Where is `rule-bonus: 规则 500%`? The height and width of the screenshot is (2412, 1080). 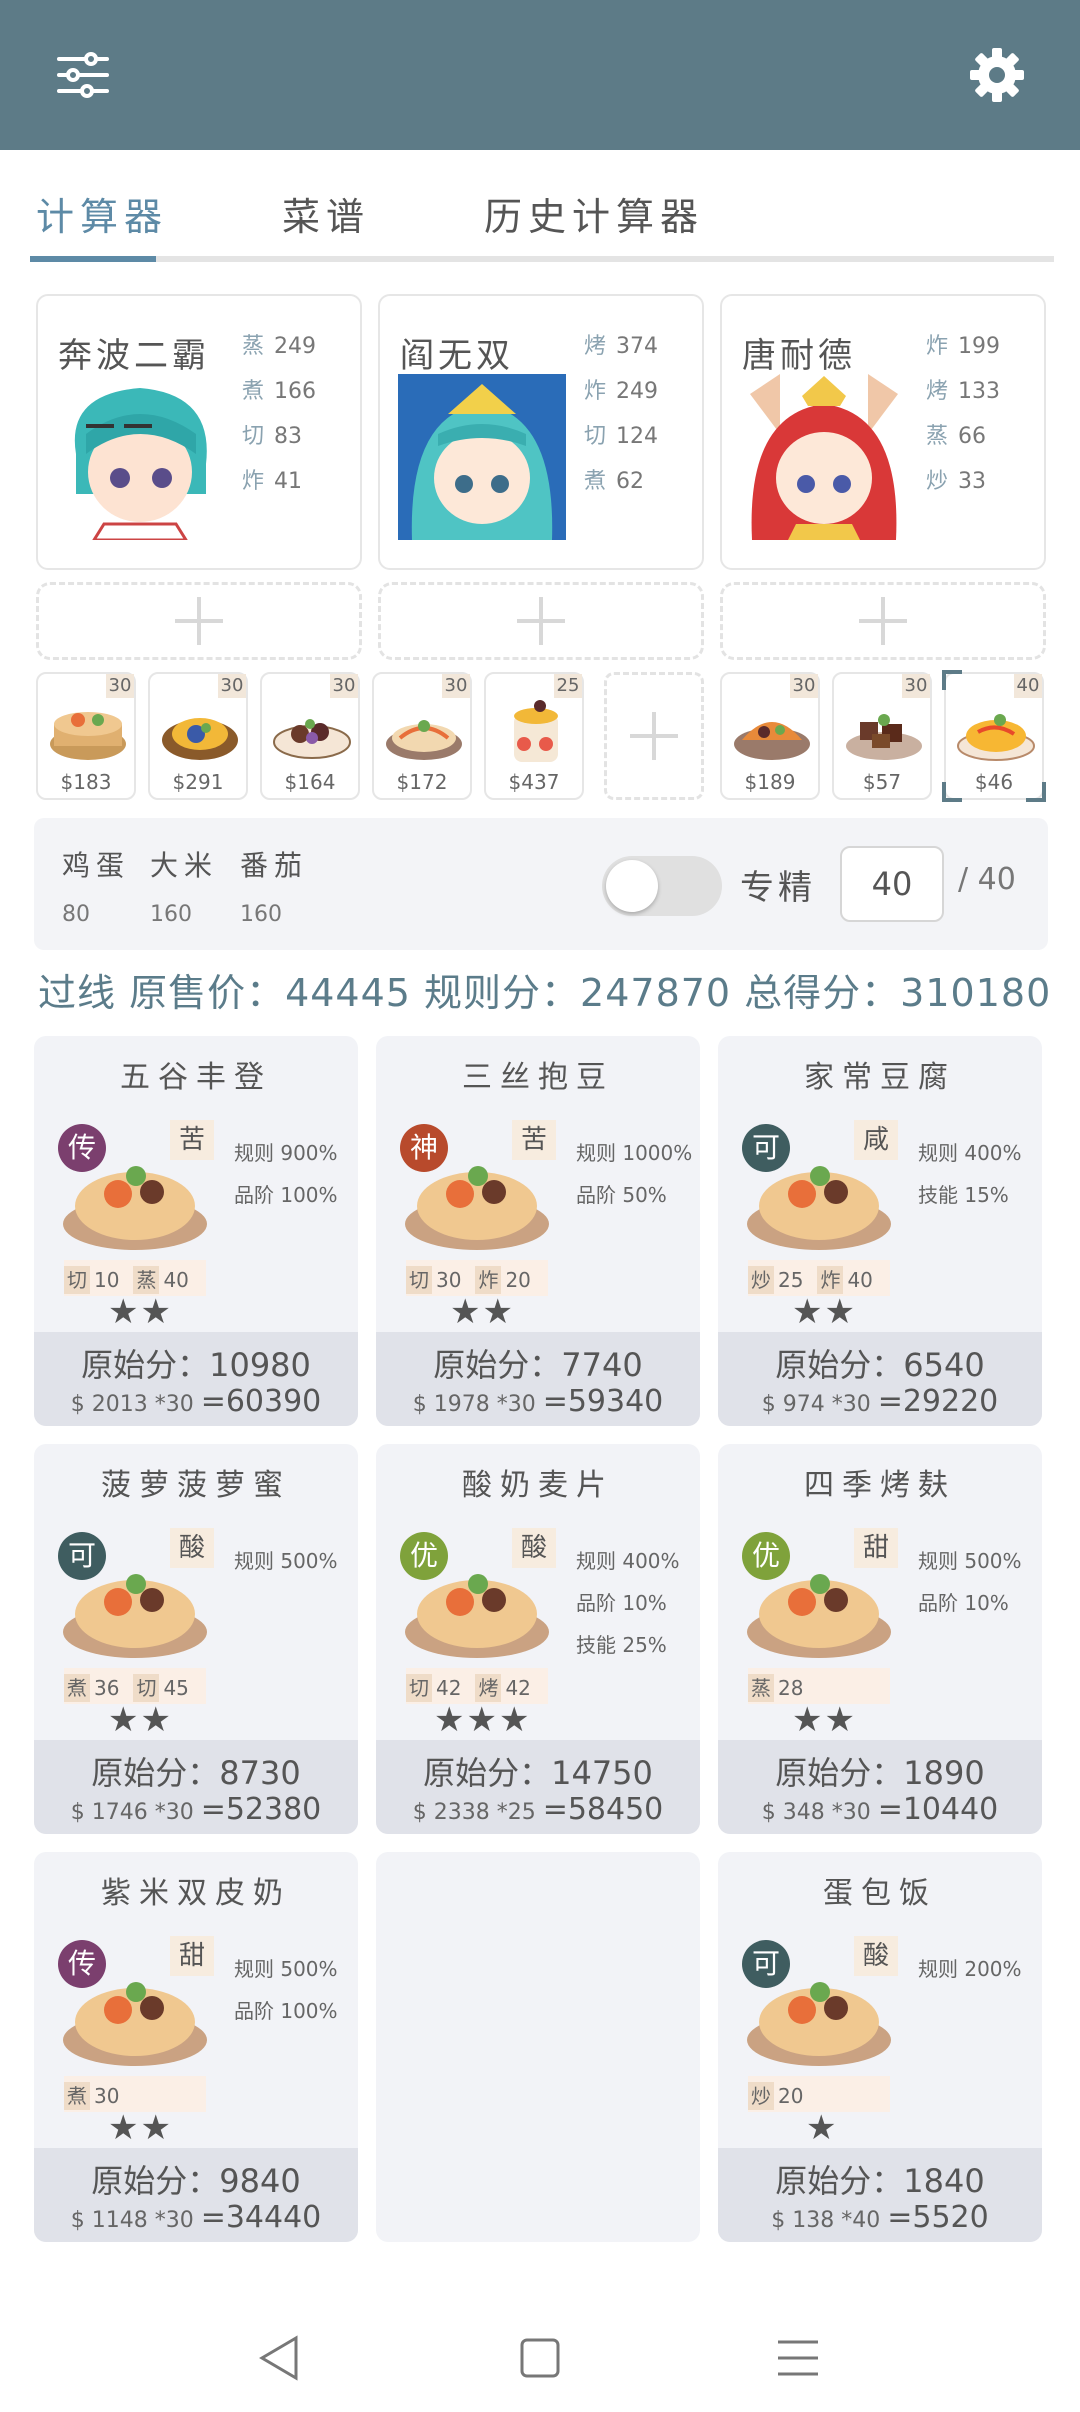
rule-bonus: 规则 500% is located at coordinates (970, 1561).